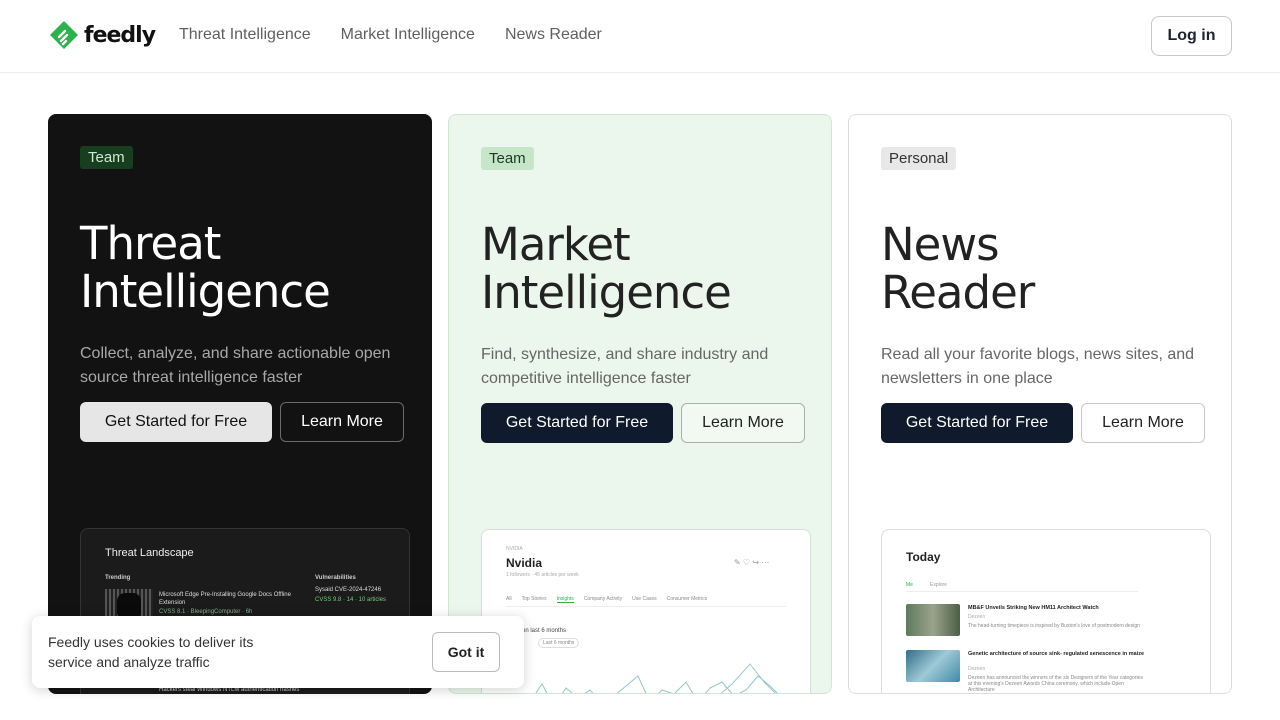  What do you see at coordinates (603, 599) in the screenshot?
I see `preview-tab: Company Activity` at bounding box center [603, 599].